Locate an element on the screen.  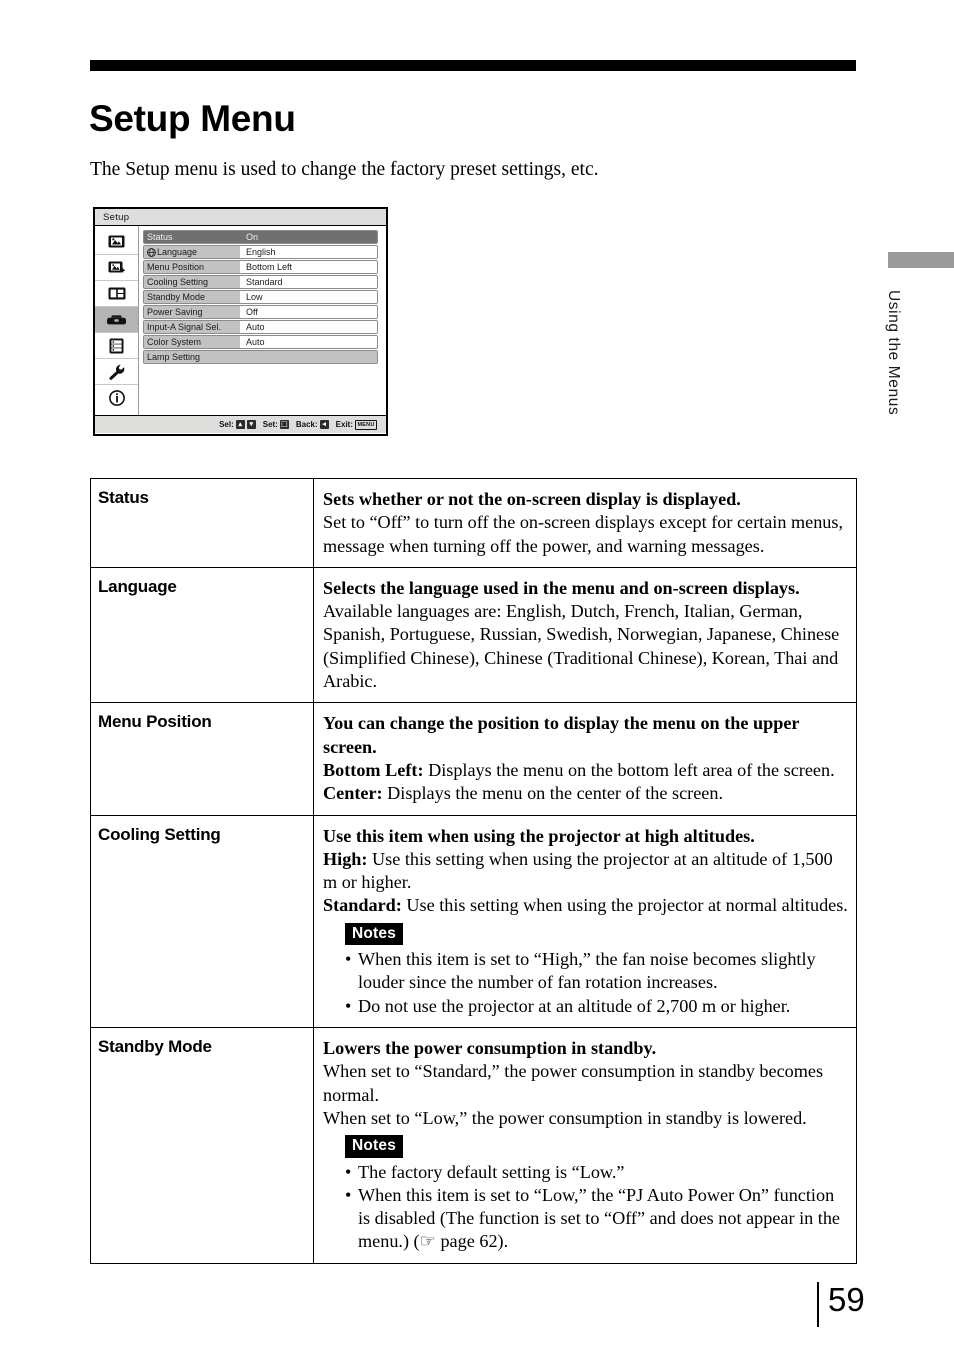
osd-row-label-language: Language is located at coordinates (192, 252).